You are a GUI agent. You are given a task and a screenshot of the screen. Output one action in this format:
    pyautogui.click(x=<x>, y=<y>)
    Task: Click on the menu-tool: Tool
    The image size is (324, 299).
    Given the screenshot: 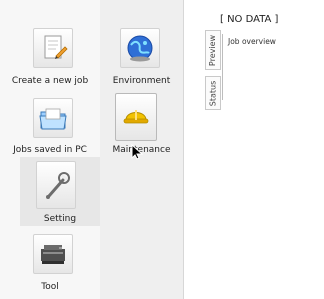 What is the action you would take?
    pyautogui.click(x=50, y=262)
    